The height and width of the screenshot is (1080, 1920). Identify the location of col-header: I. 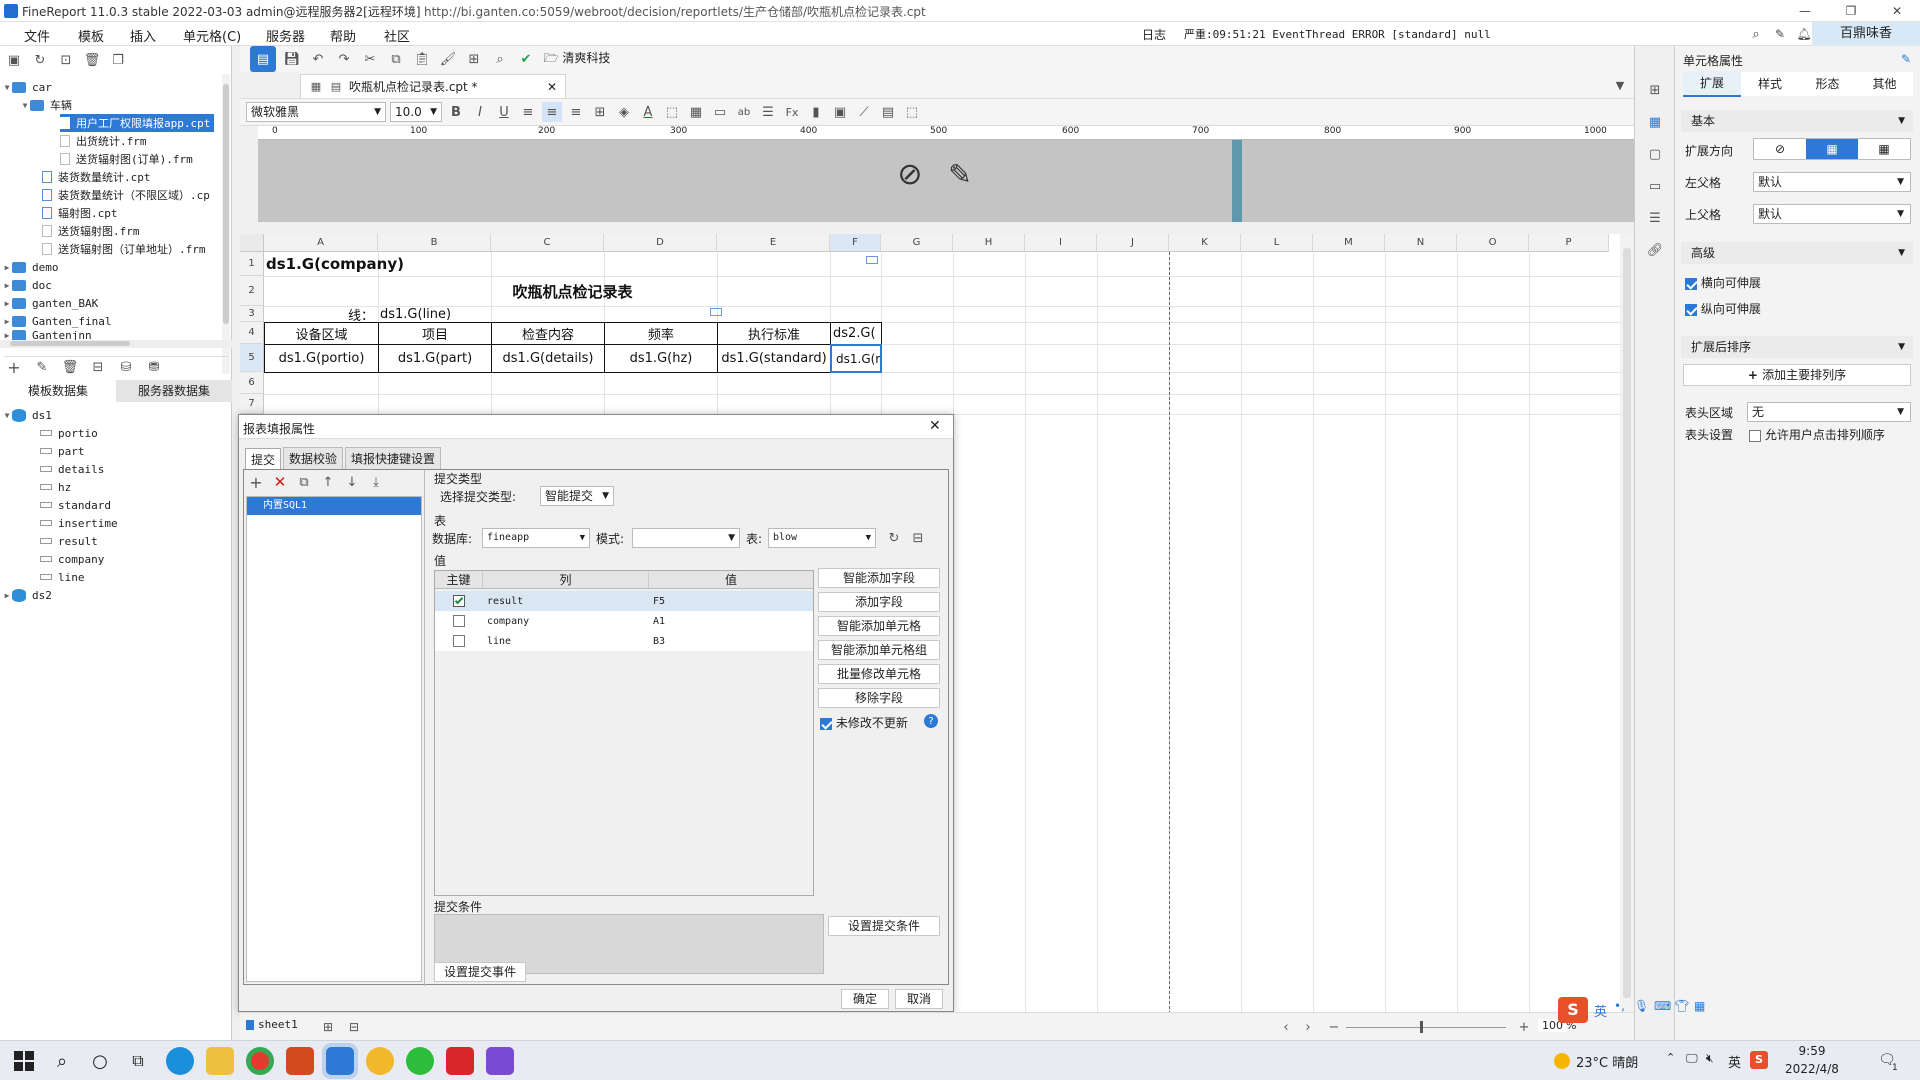
(1061, 243).